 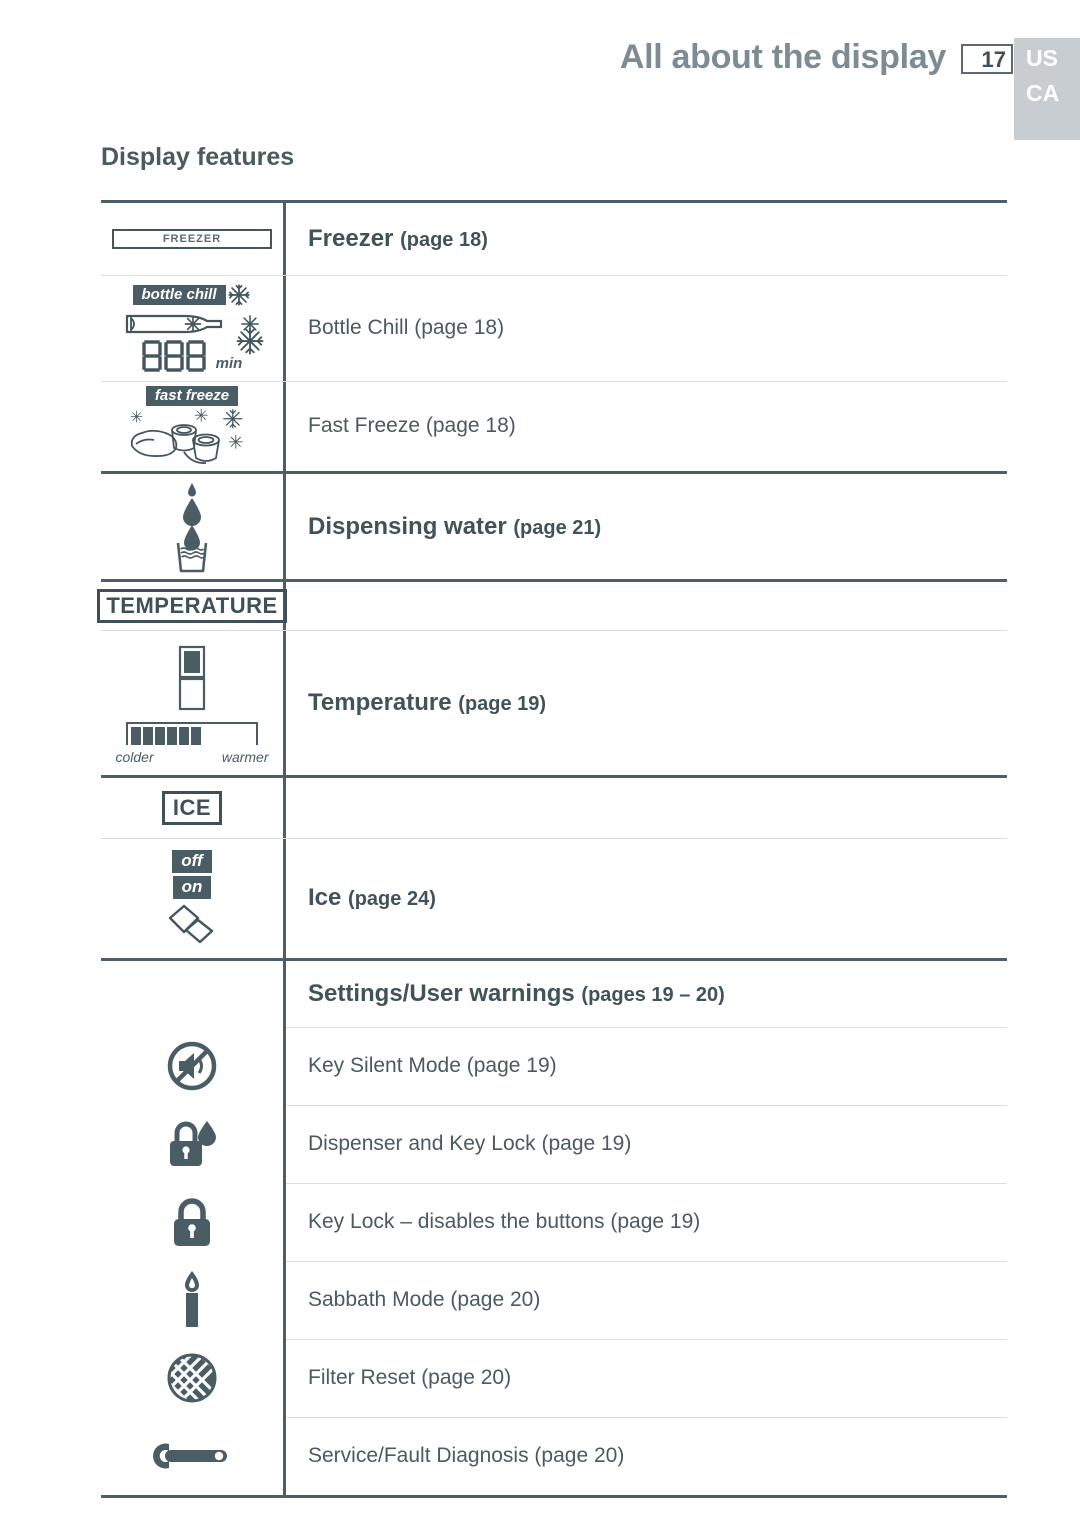 What do you see at coordinates (557, 527) in the screenshot?
I see `row-page-ref: (page 21)` at bounding box center [557, 527].